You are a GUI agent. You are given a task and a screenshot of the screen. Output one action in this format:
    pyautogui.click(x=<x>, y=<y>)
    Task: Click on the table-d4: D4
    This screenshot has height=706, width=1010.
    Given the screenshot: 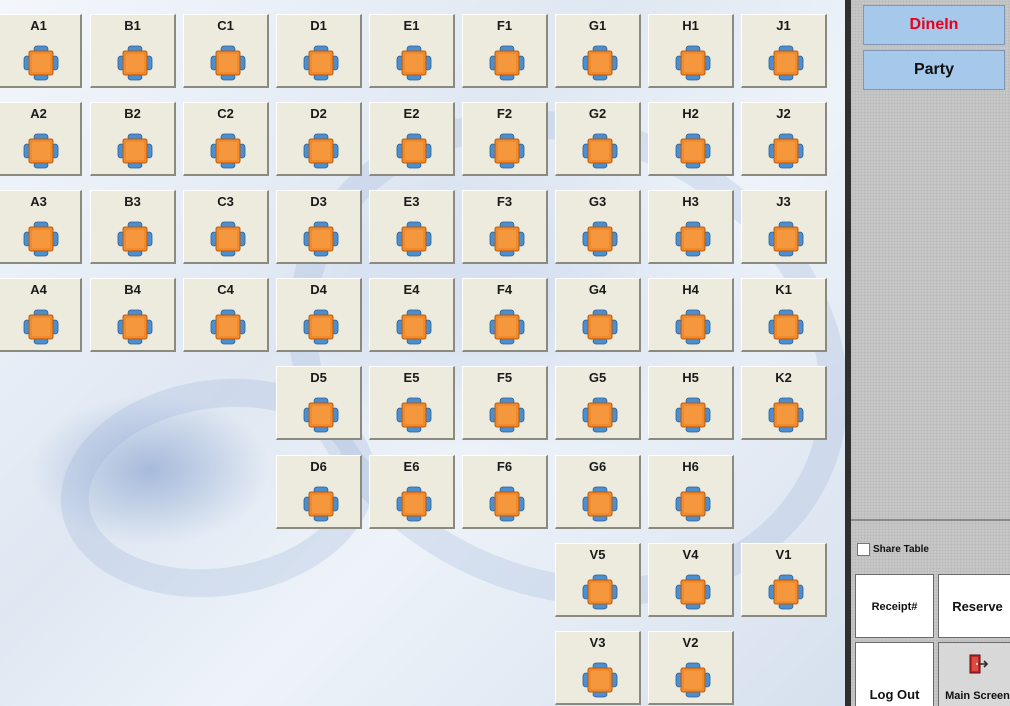 What is the action you would take?
    pyautogui.click(x=319, y=315)
    